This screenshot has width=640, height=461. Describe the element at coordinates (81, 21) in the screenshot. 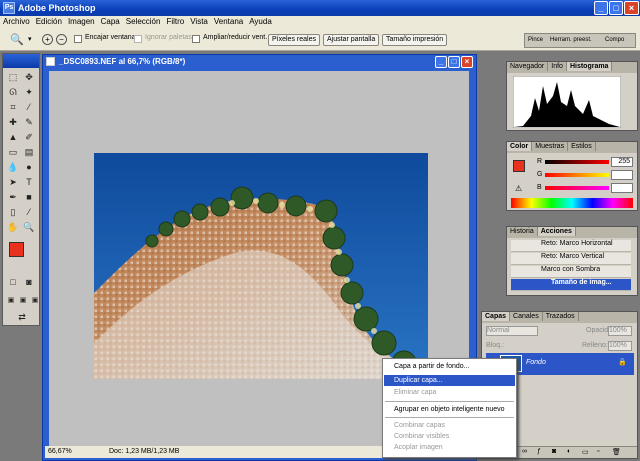

I see `menu-imagen: Imagen` at that location.